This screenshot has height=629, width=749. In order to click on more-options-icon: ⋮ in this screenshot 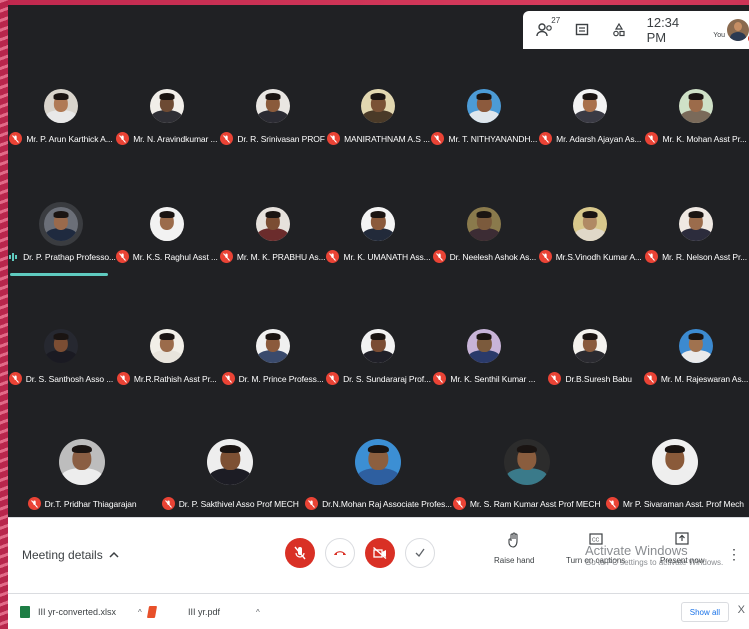, I will do `click(734, 554)`.